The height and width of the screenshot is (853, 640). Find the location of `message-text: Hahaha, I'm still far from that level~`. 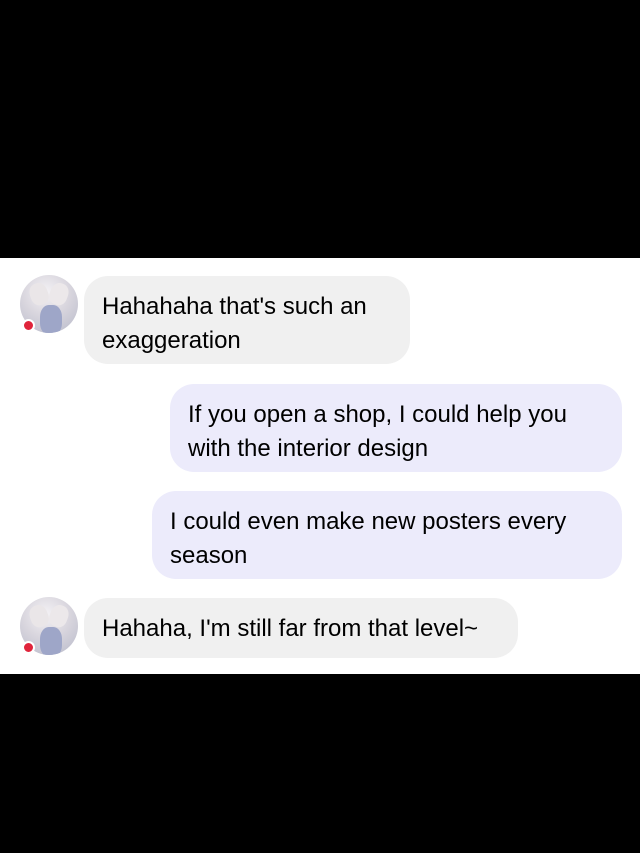

message-text: Hahaha, I'm still far from that level~ is located at coordinates (290, 628).